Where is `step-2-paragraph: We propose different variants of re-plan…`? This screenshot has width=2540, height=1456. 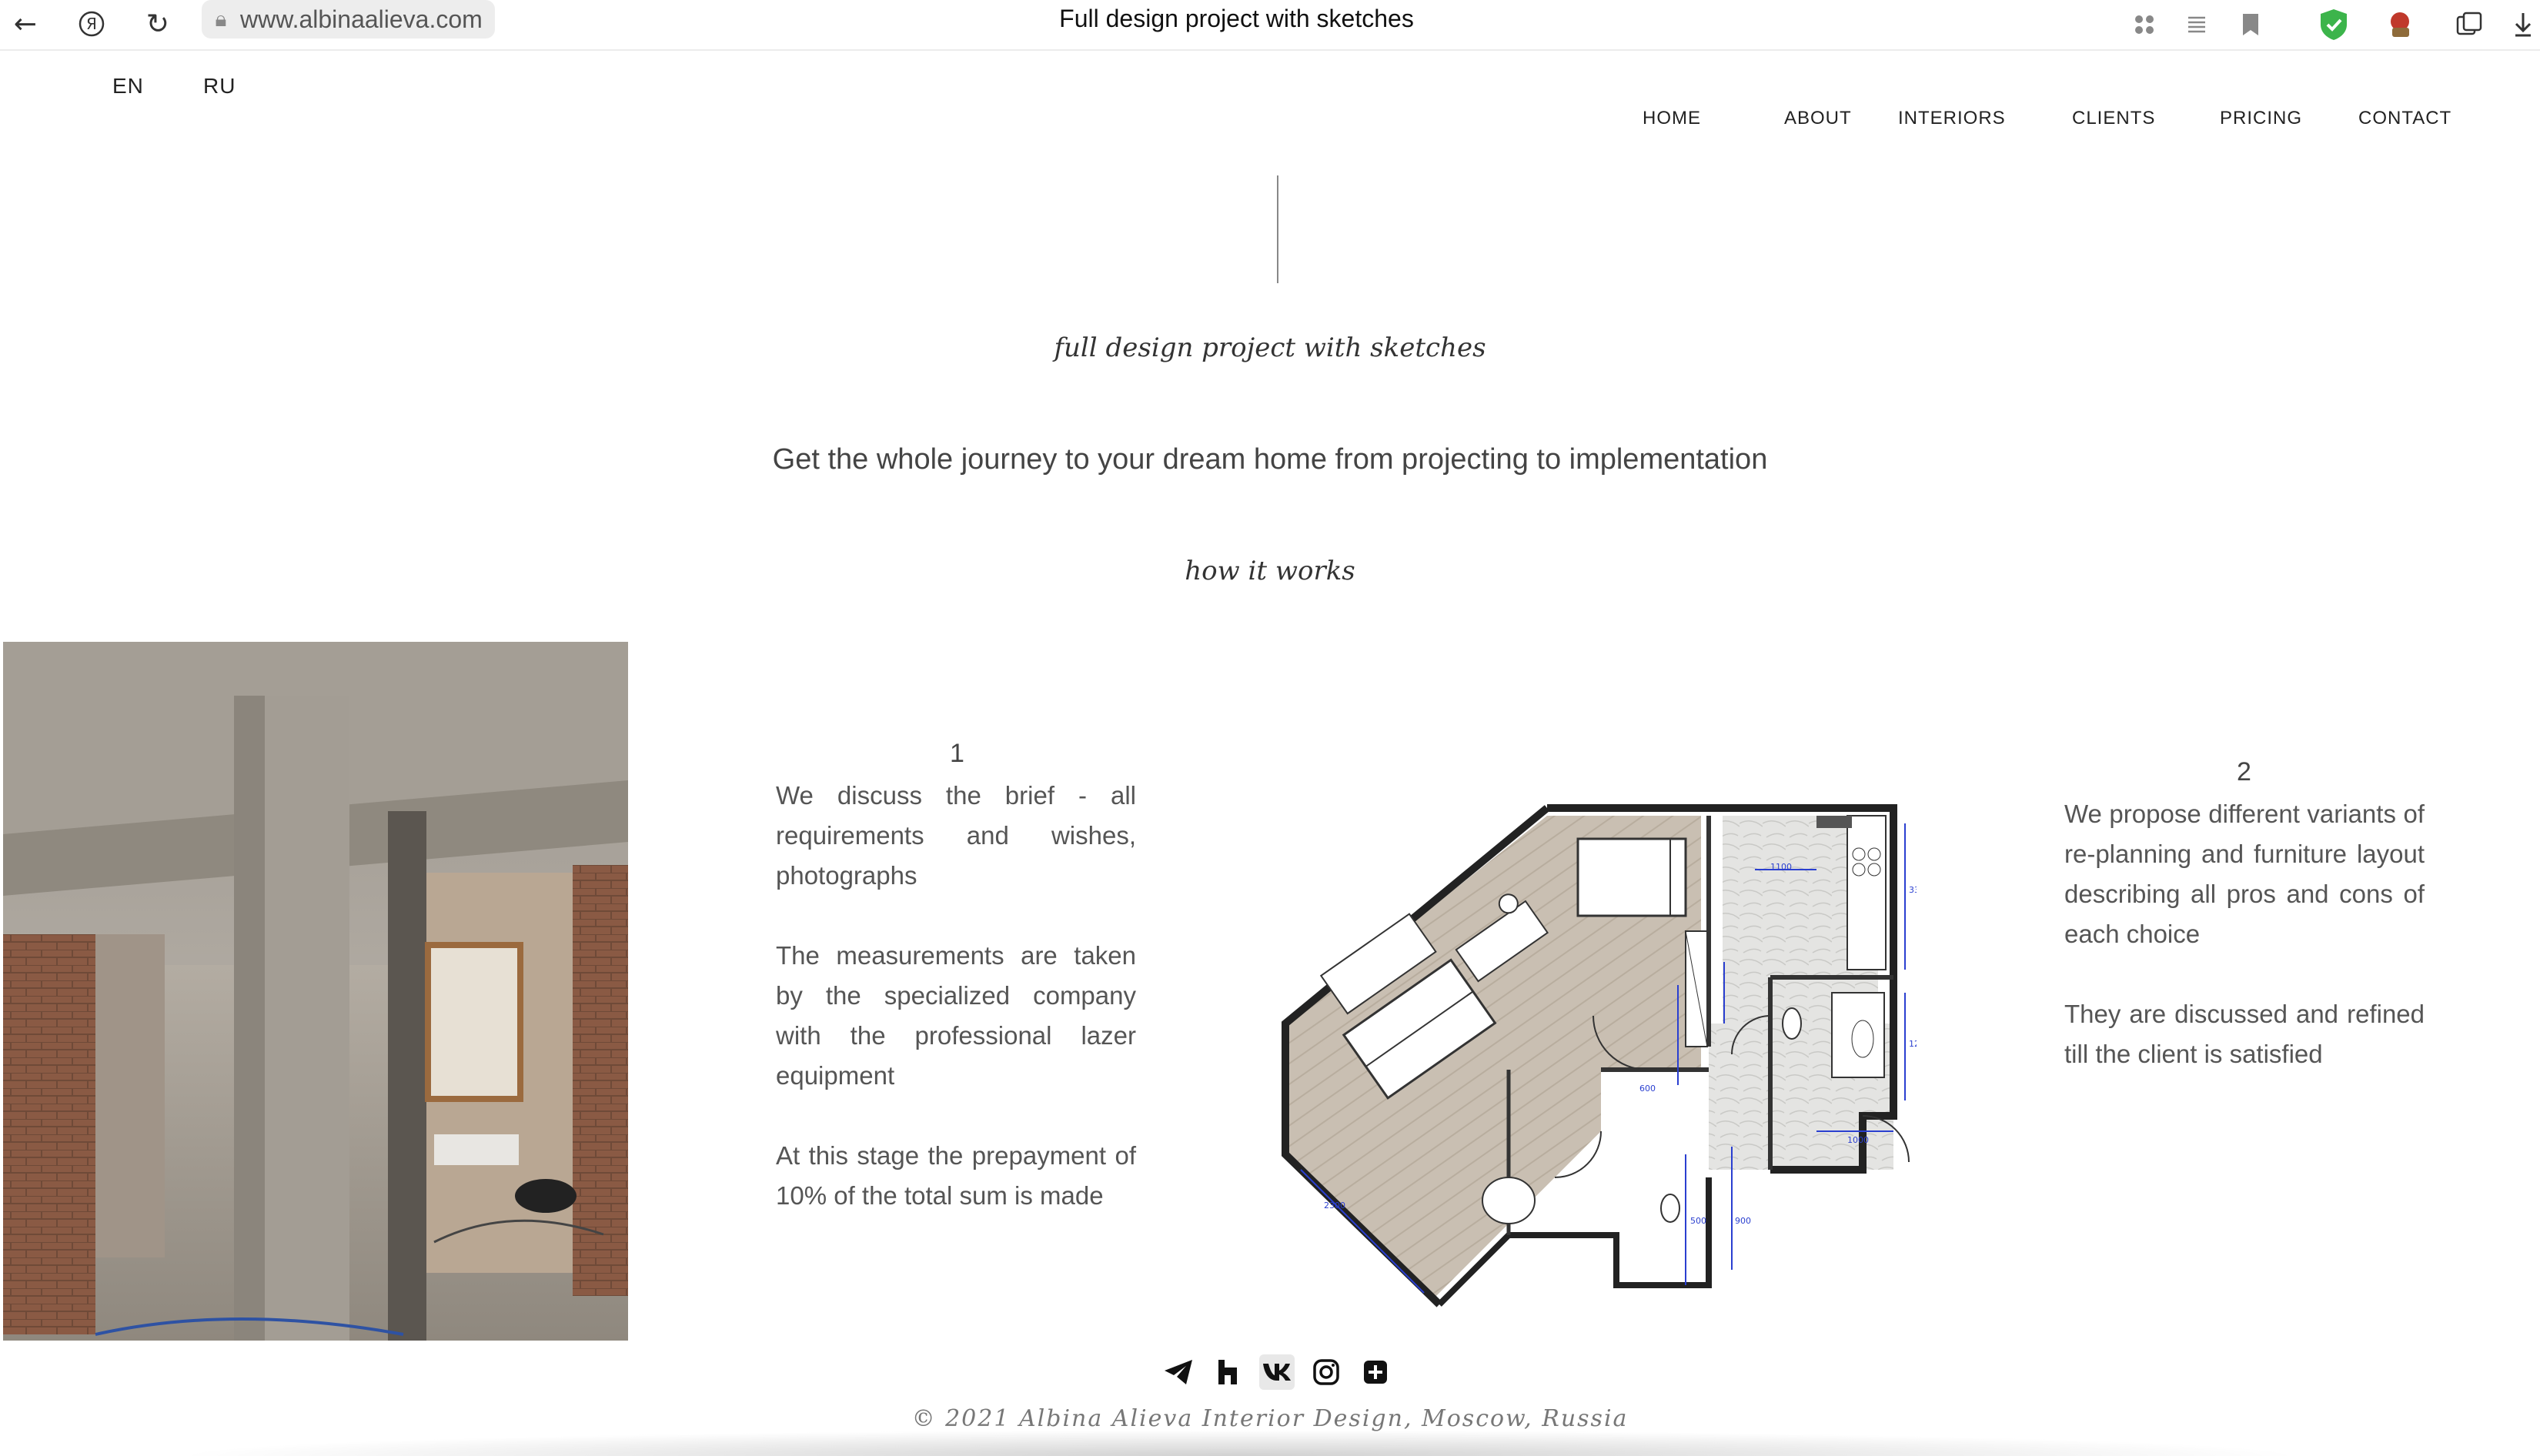 step-2-paragraph: We propose different variants of re-plan… is located at coordinates (2244, 874).